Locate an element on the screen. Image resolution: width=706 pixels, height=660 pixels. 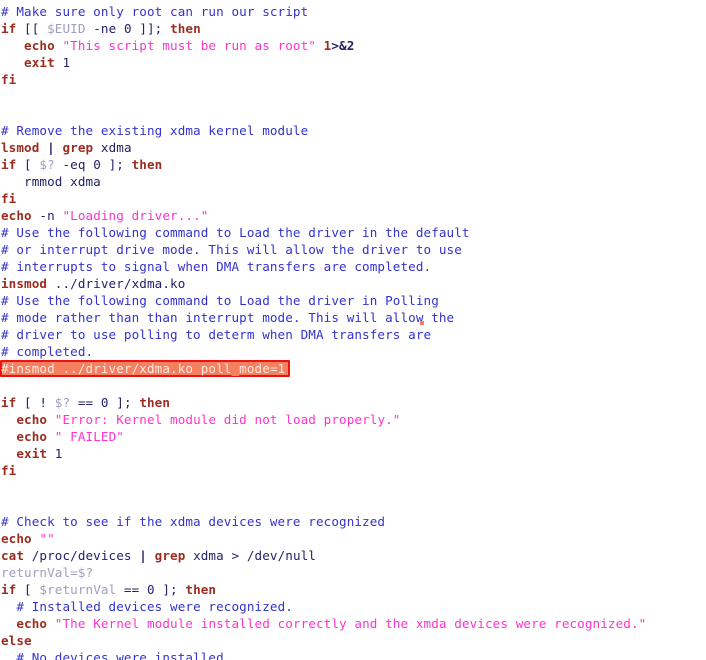
code-line: # Installed devices were recognized. is located at coordinates (353, 606).